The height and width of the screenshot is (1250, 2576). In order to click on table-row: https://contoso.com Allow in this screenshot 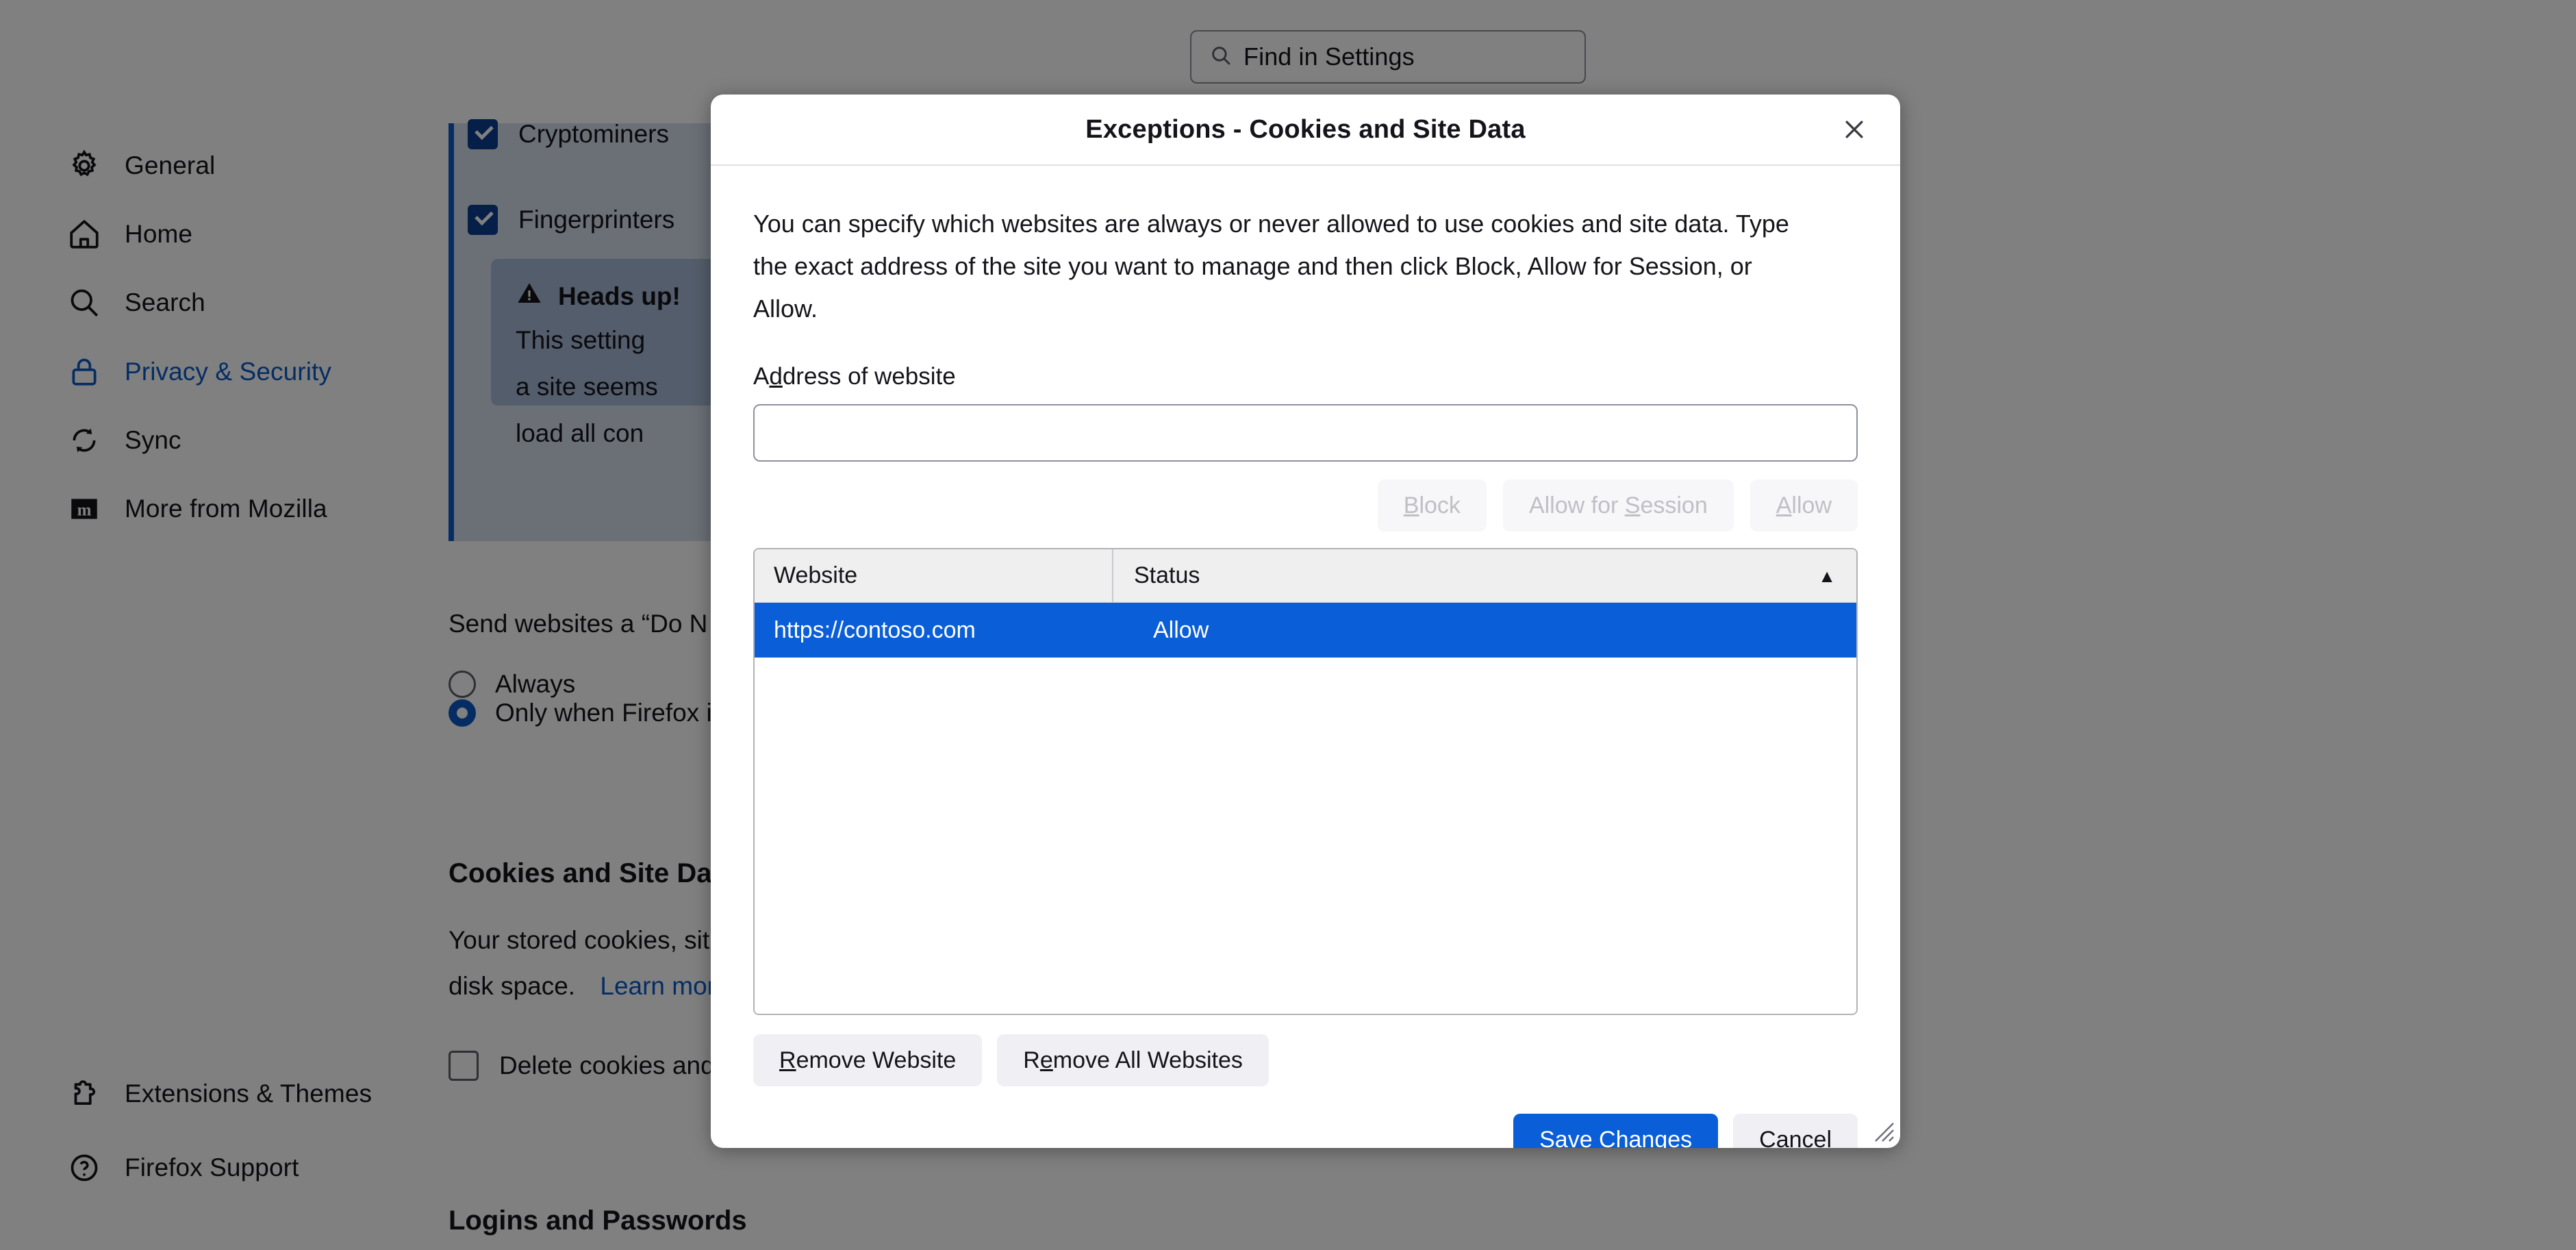, I will do `click(1305, 630)`.